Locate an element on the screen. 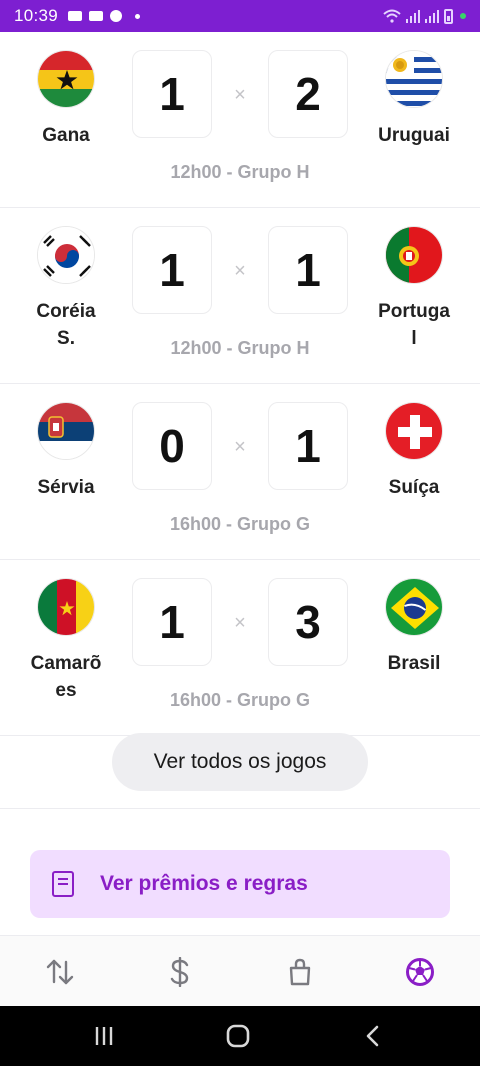 Image resolution: width=480 pixels, height=1066 pixels. home-team-name: Gana is located at coordinates (66, 135).